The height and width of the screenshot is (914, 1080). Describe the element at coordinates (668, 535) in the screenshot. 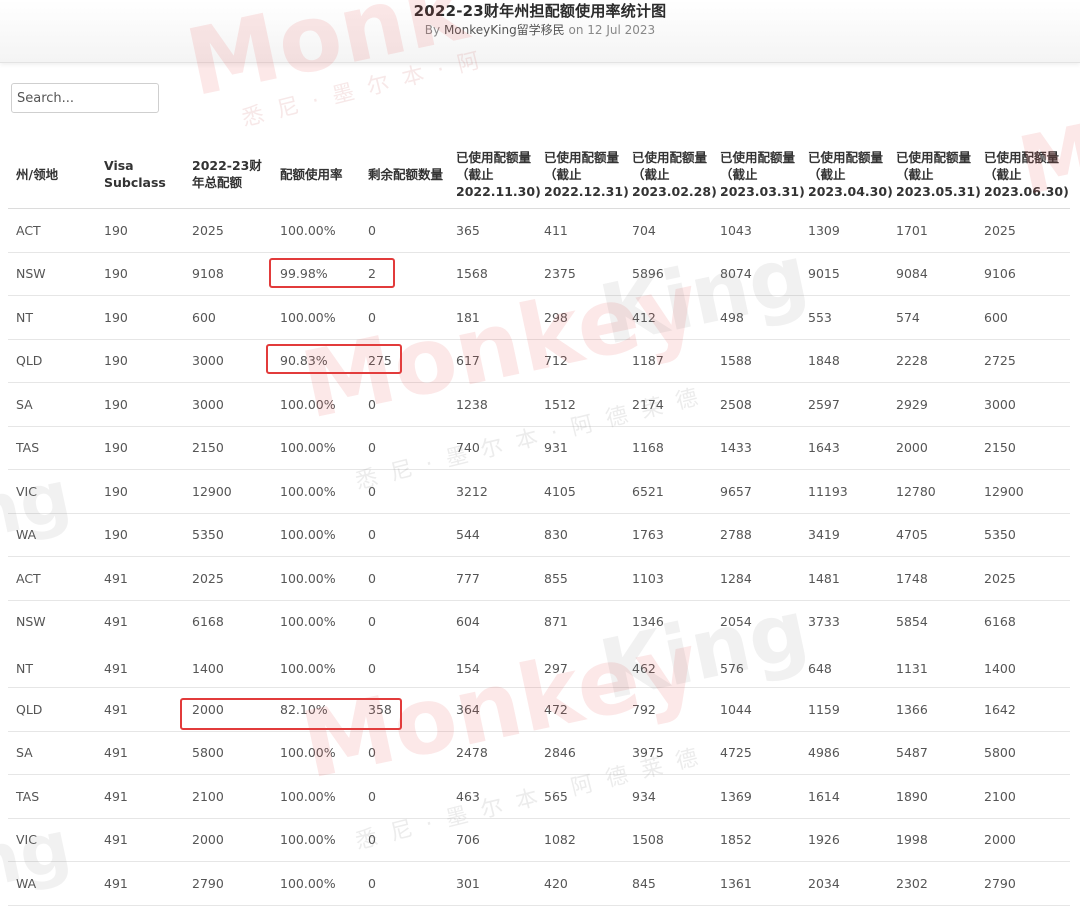

I see `table-cell: 1763` at that location.